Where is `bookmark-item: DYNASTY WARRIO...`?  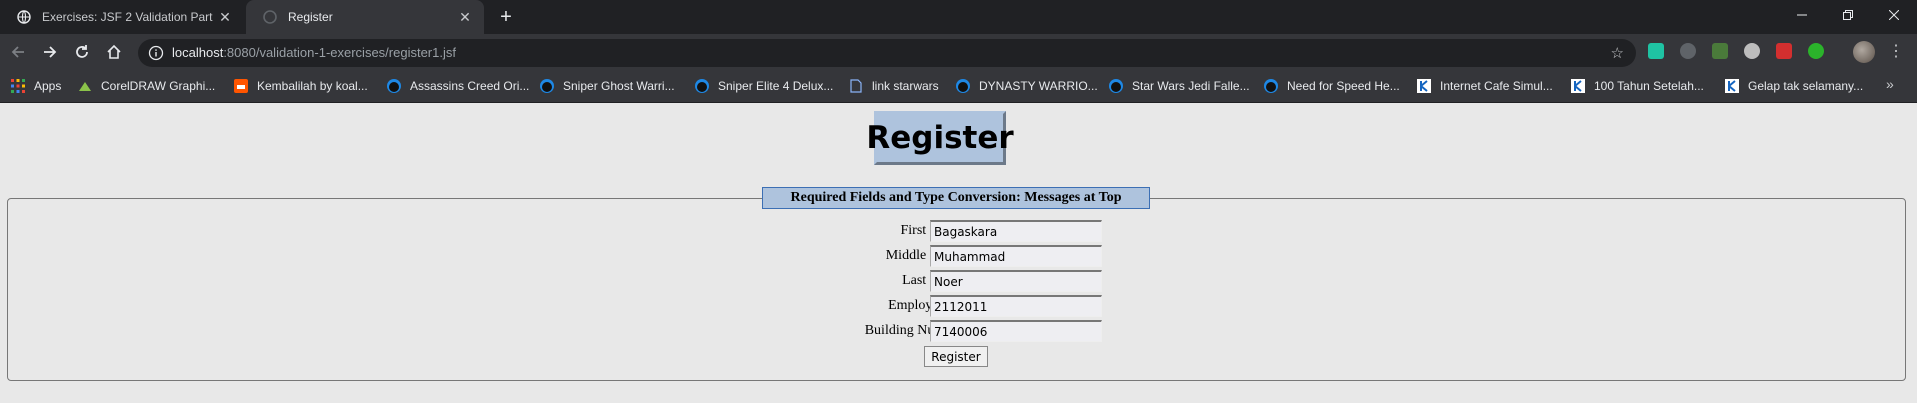
bookmark-item: DYNASTY WARRIO... is located at coordinates (1026, 86).